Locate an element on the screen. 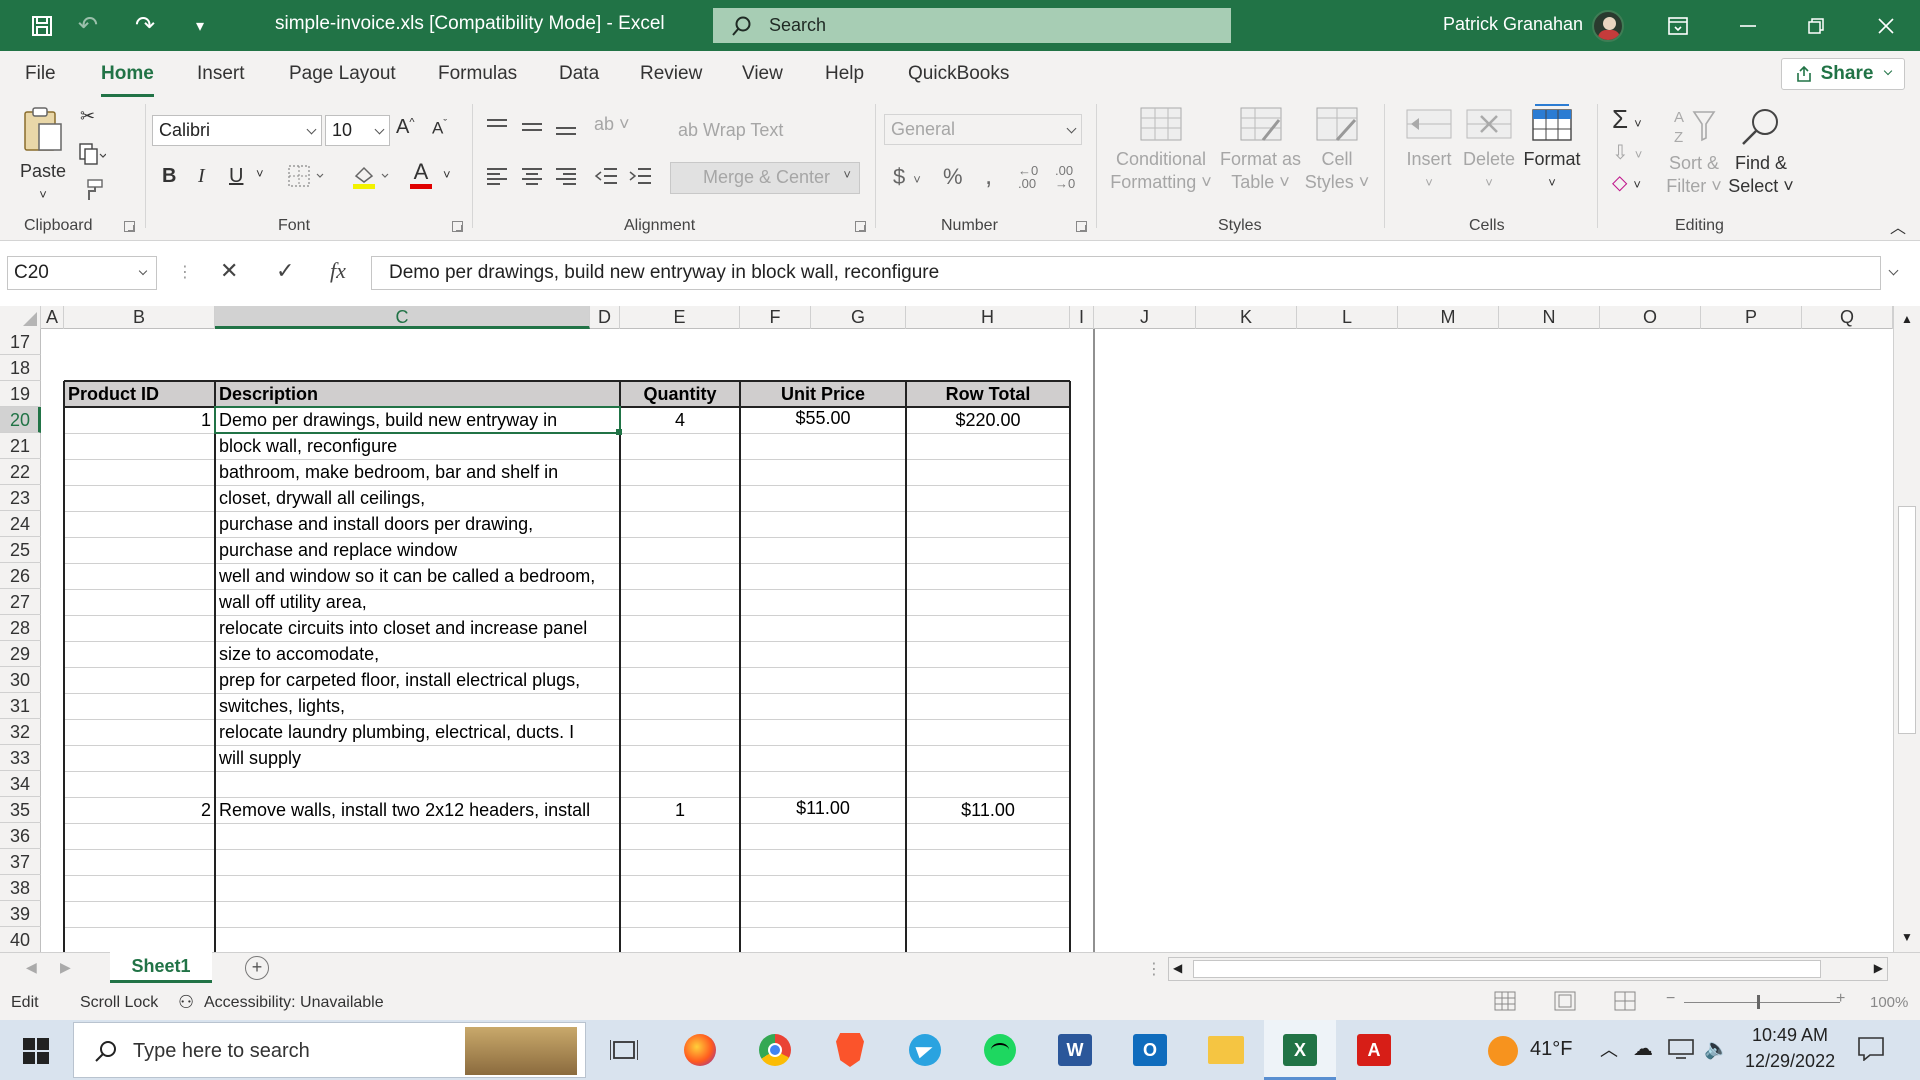  redo-icon: ↷ is located at coordinates (145, 25).